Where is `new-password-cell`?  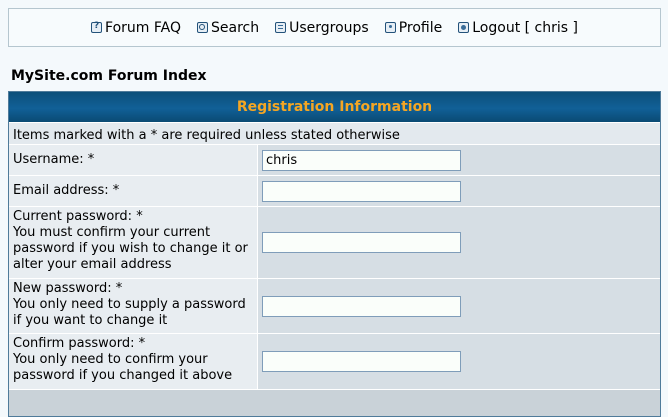 new-password-cell is located at coordinates (458, 306).